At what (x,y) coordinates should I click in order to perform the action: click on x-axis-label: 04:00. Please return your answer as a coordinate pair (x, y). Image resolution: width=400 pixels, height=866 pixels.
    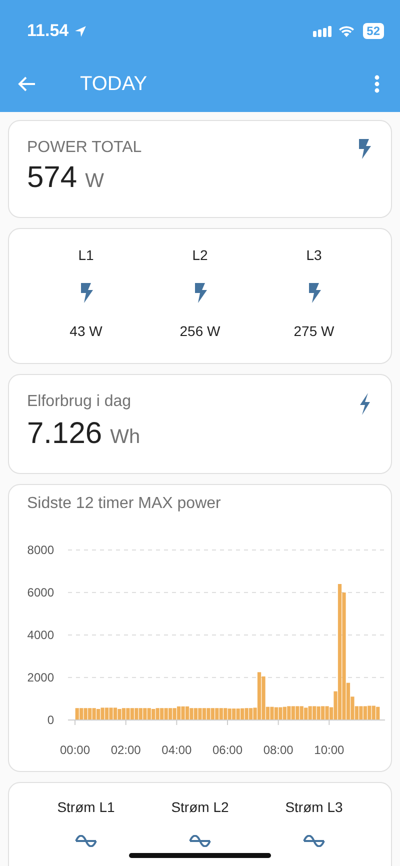
    Looking at the image, I should click on (177, 750).